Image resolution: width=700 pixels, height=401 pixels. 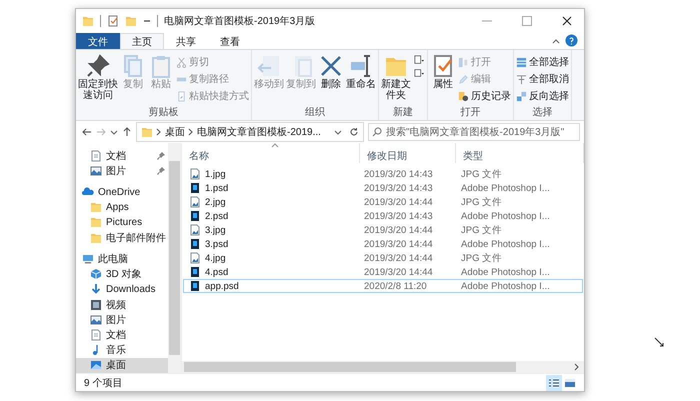 I want to click on sort-ascending-icon, so click(x=274, y=145).